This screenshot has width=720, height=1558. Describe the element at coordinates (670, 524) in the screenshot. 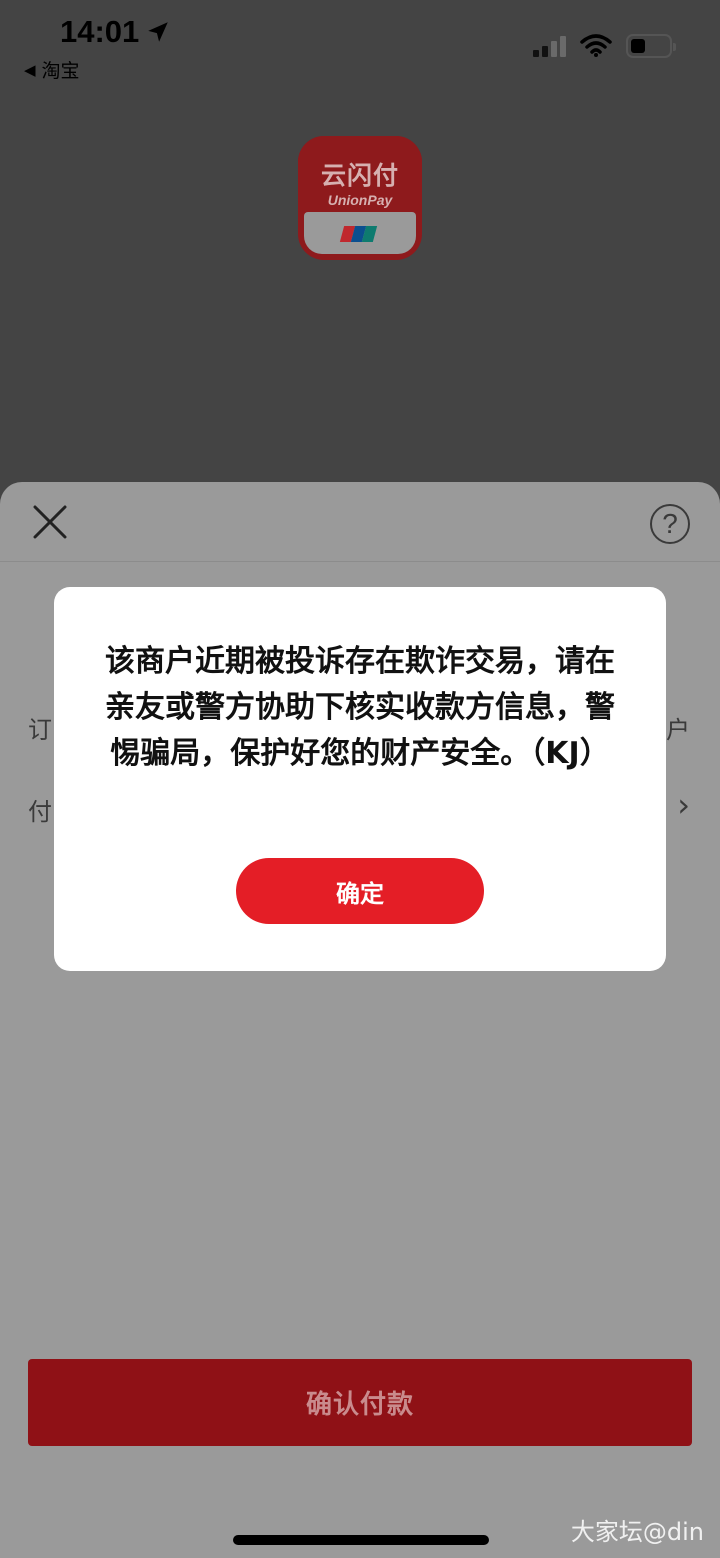

I see `help-icon: ?` at that location.